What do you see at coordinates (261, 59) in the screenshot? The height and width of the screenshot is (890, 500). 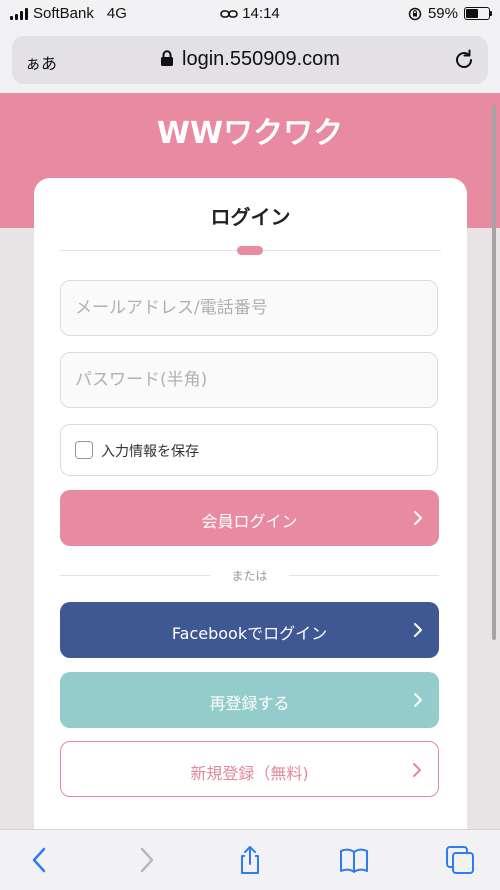 I see `url-text: login.550909.com` at bounding box center [261, 59].